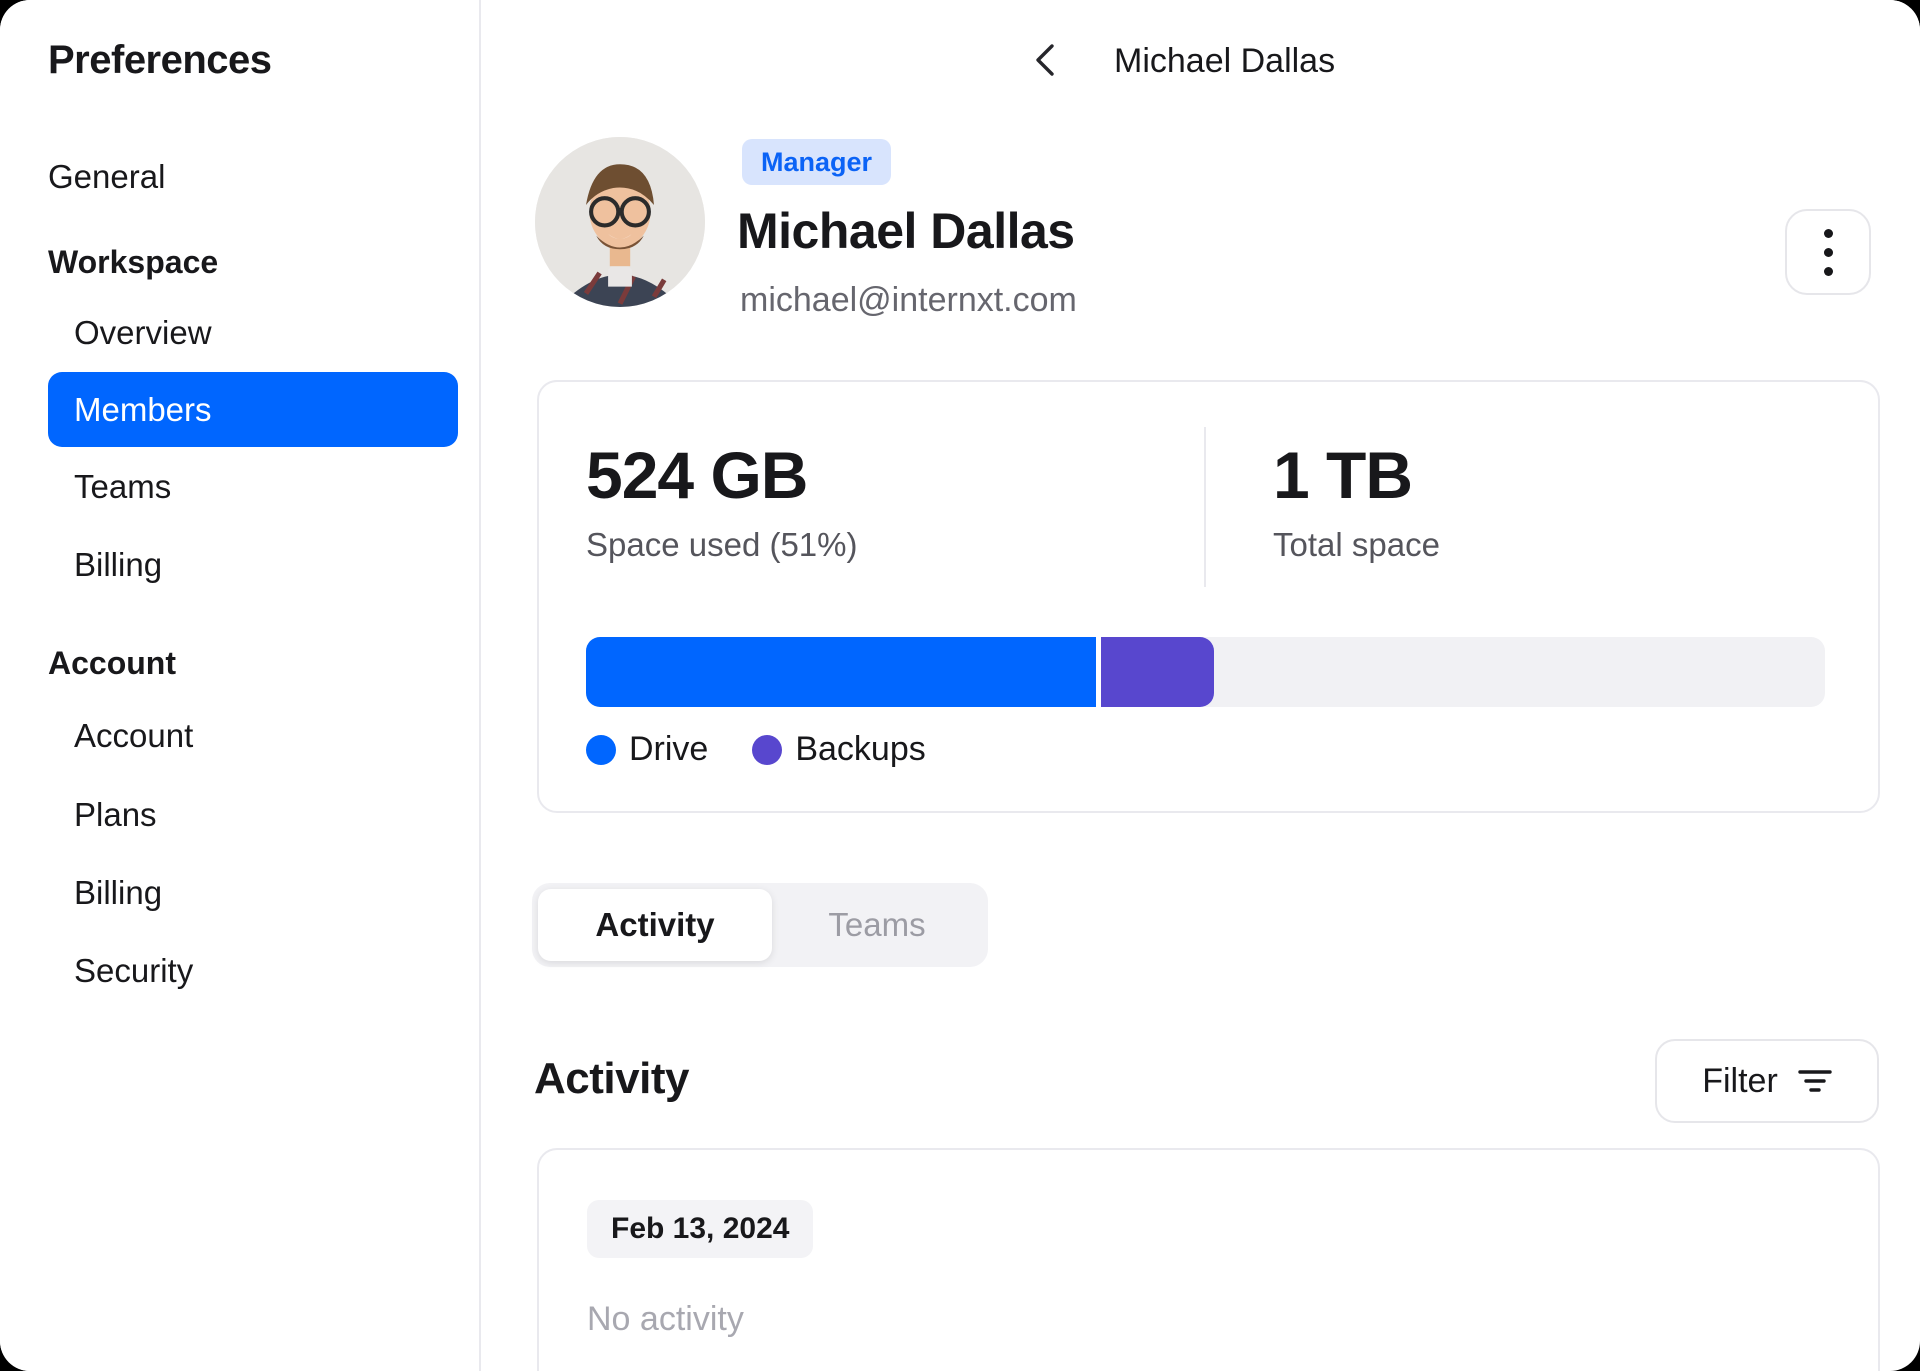  I want to click on sidebar-item-teams: Teams, so click(122, 486).